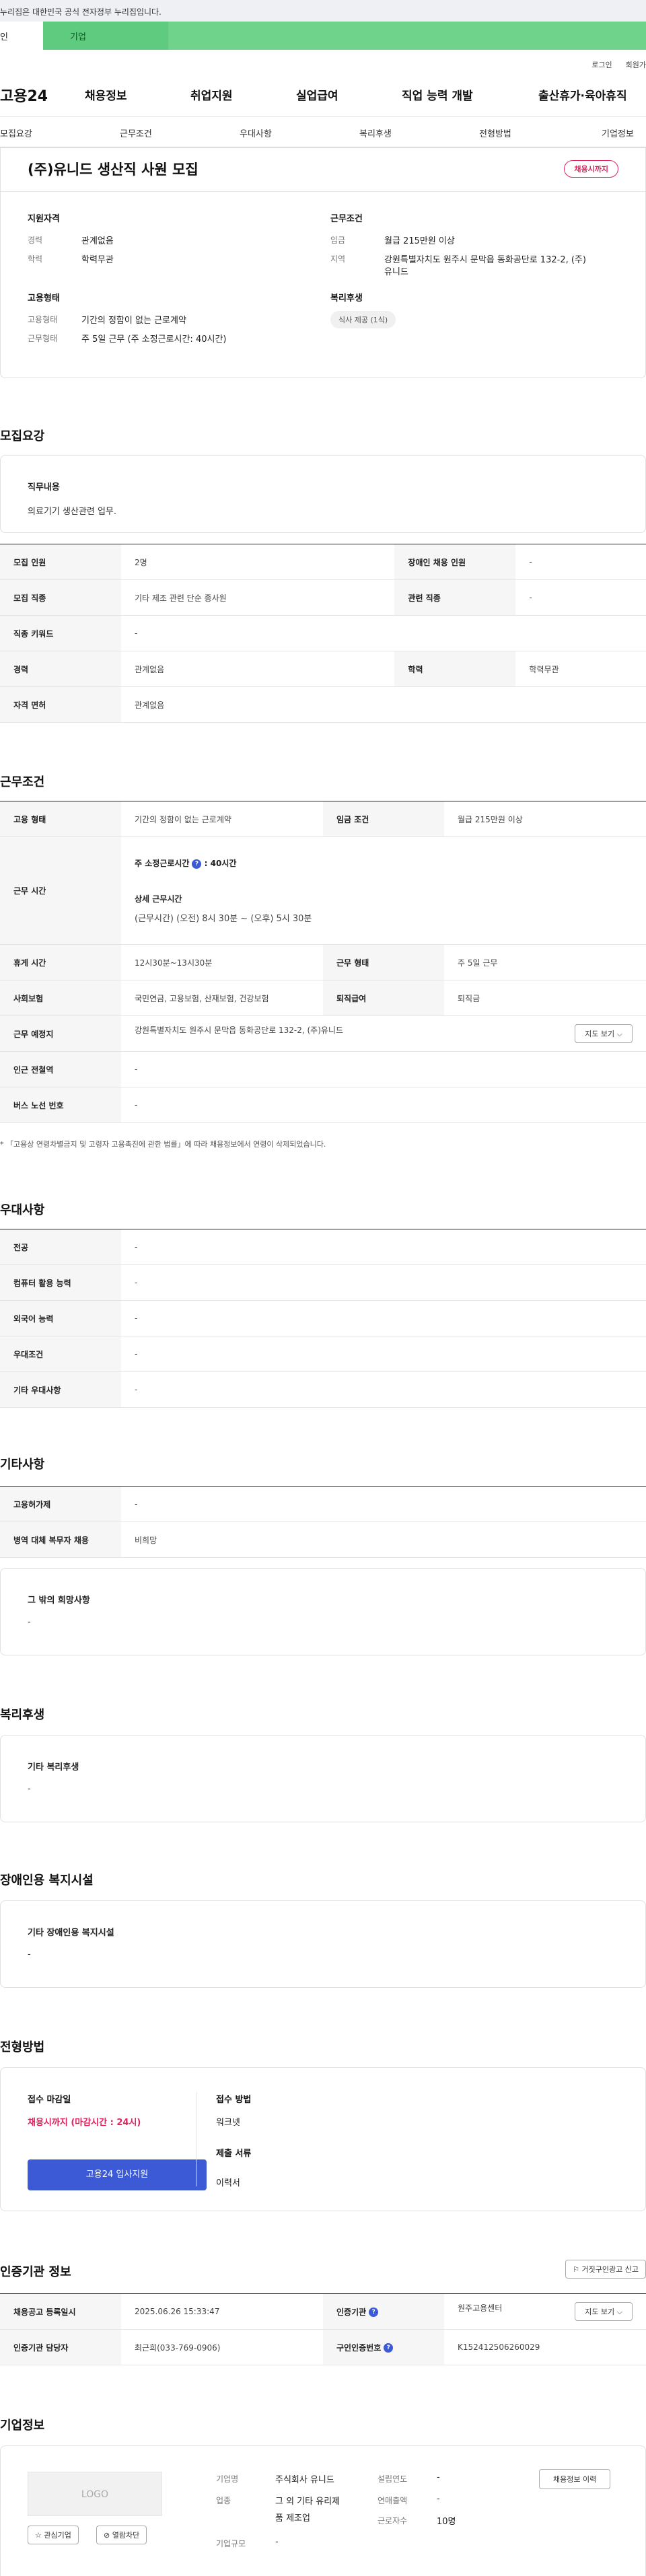 This screenshot has height=2576, width=646. I want to click on section-work-title: 근무조건, so click(23, 782).